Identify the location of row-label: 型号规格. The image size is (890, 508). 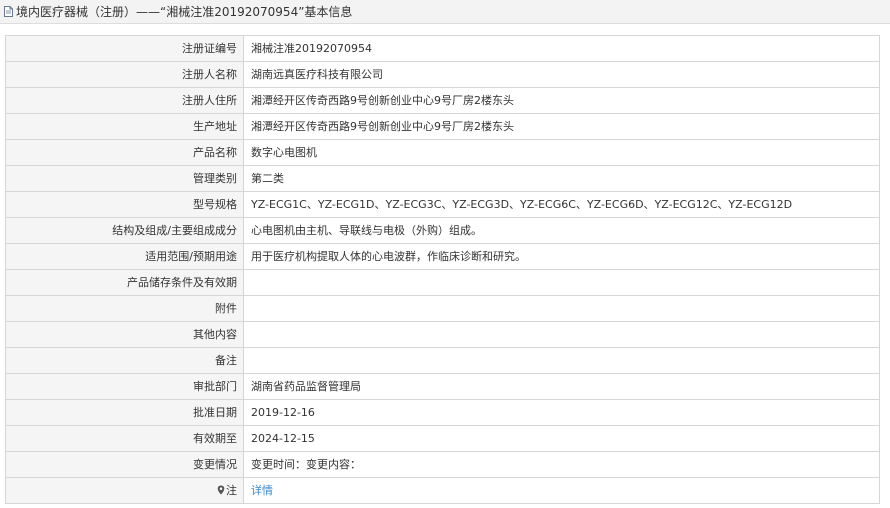
(124, 204).